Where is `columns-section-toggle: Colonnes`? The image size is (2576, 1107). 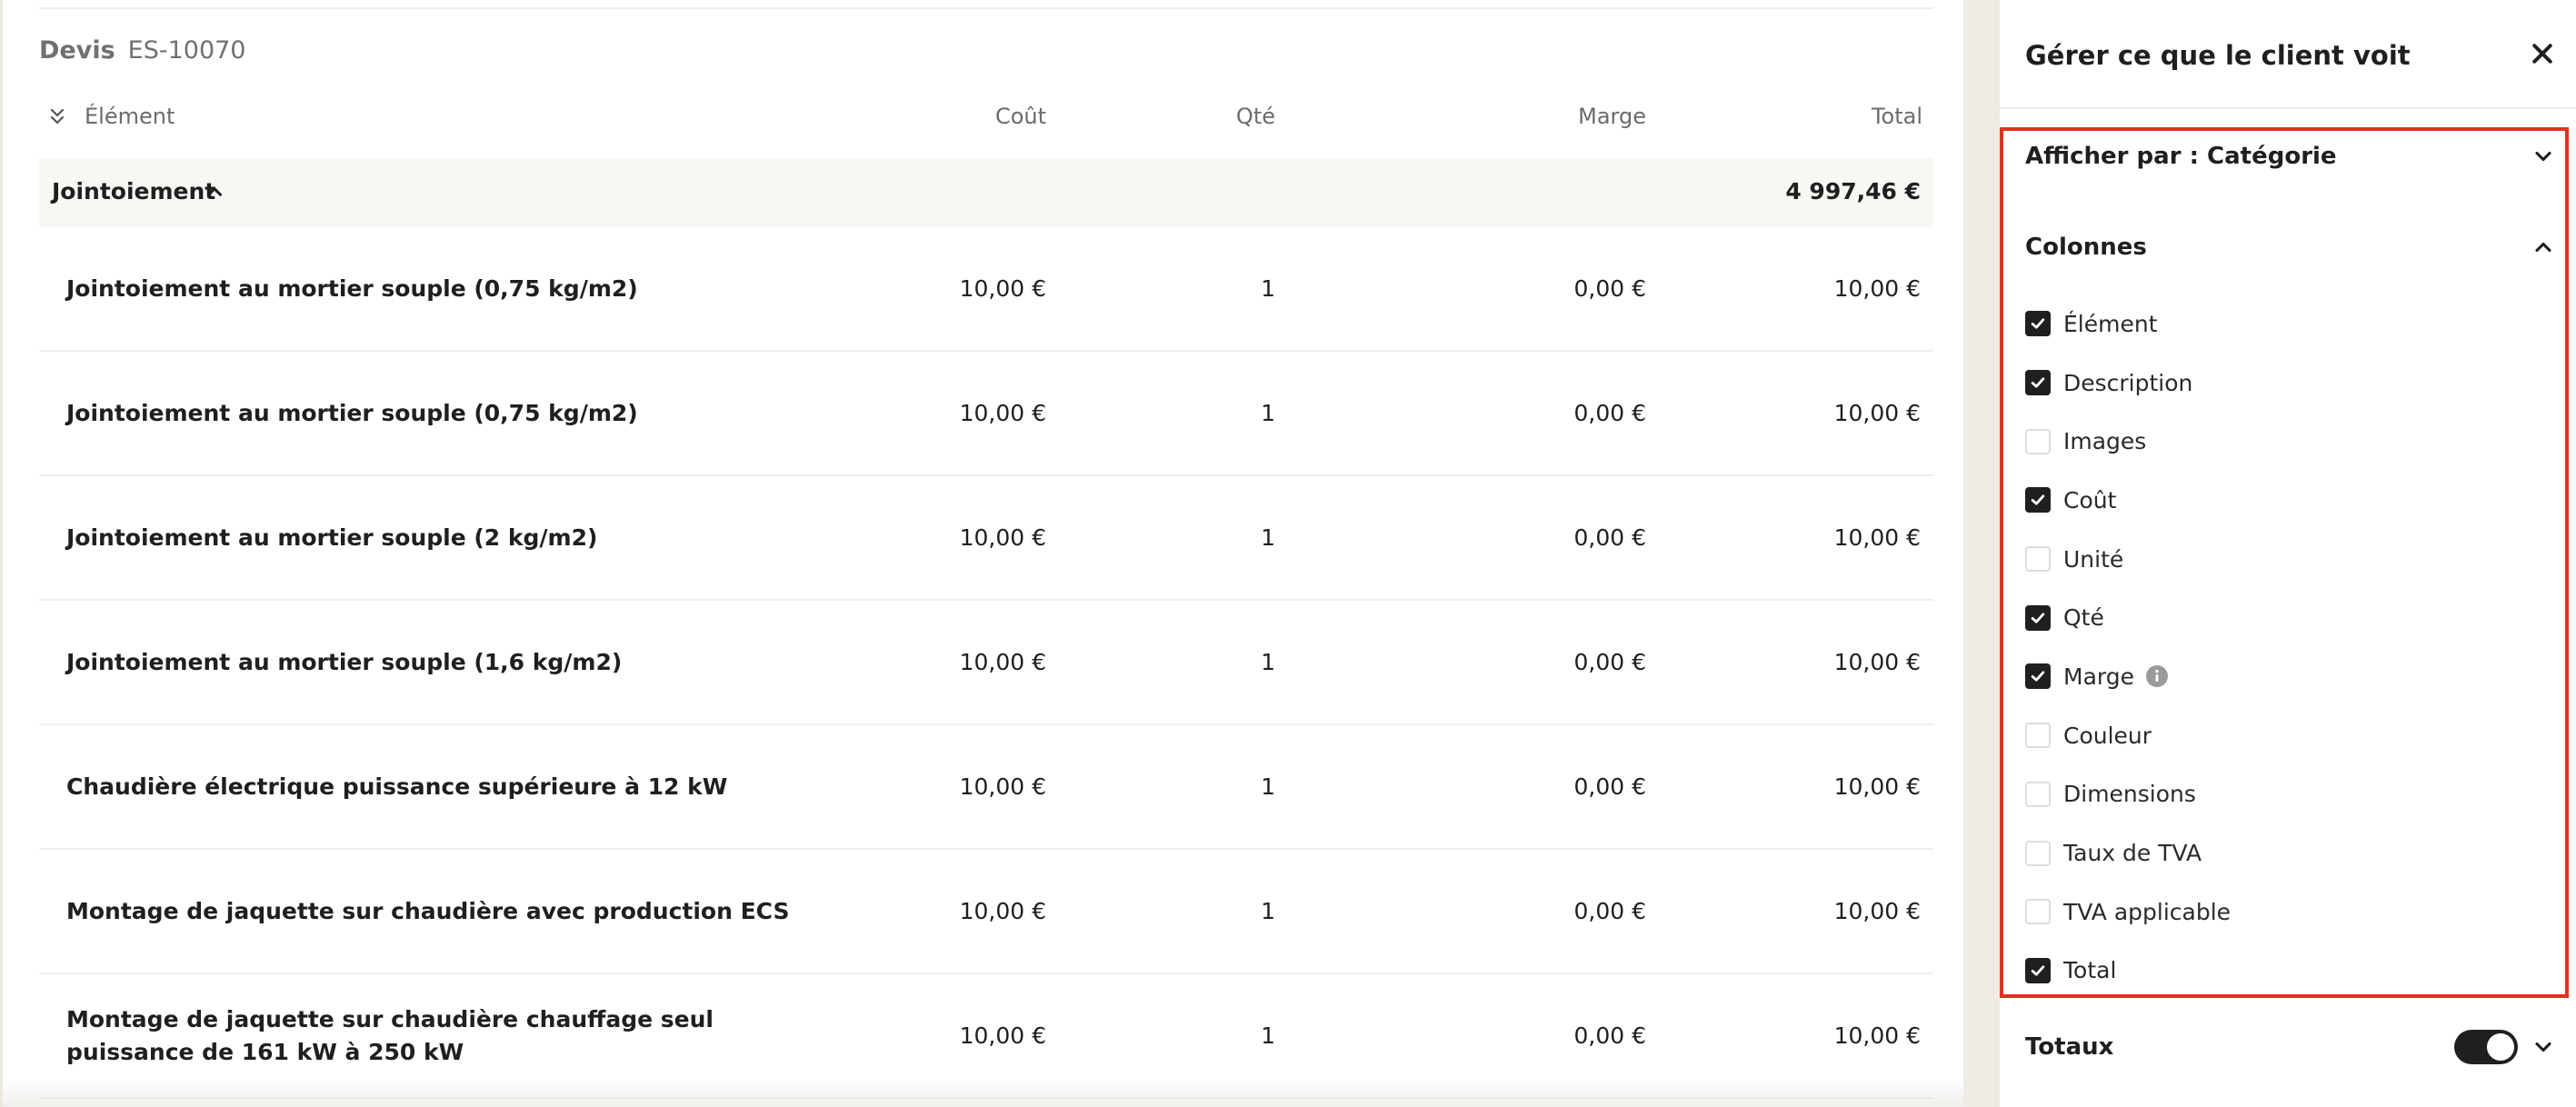 columns-section-toggle: Colonnes is located at coordinates (2290, 247).